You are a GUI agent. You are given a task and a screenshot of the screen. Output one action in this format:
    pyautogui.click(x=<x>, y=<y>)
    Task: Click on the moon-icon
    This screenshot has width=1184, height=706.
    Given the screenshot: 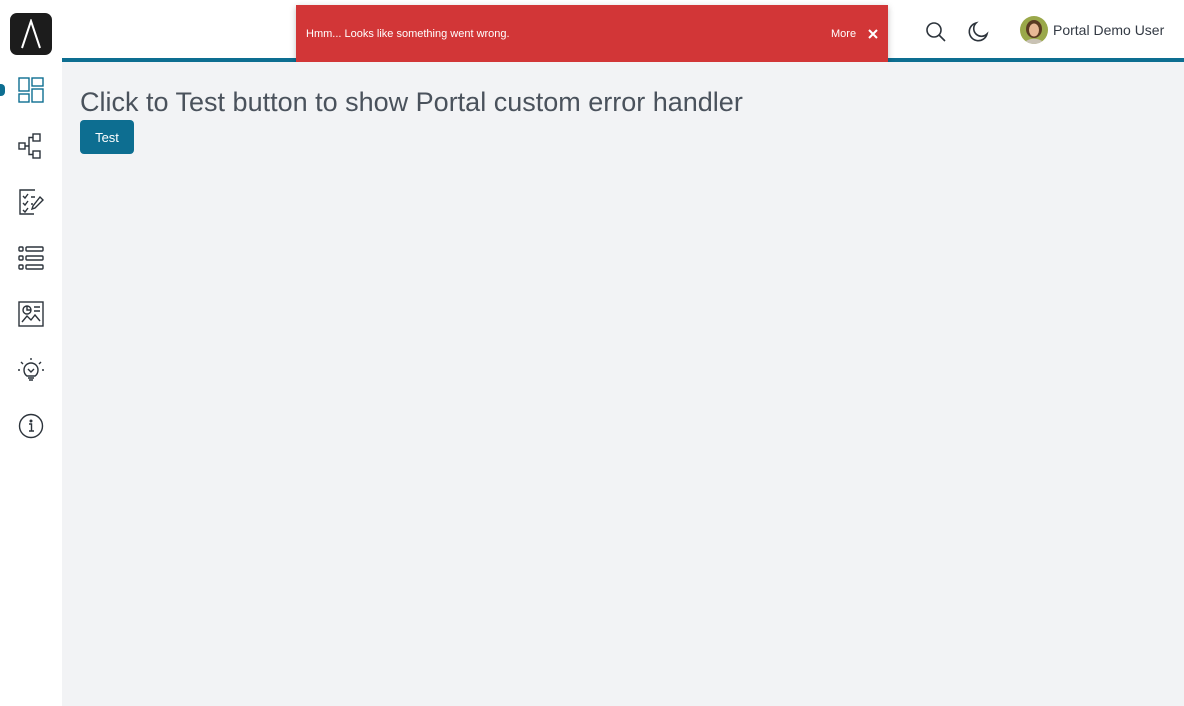 What is the action you would take?
    pyautogui.click(x=978, y=31)
    